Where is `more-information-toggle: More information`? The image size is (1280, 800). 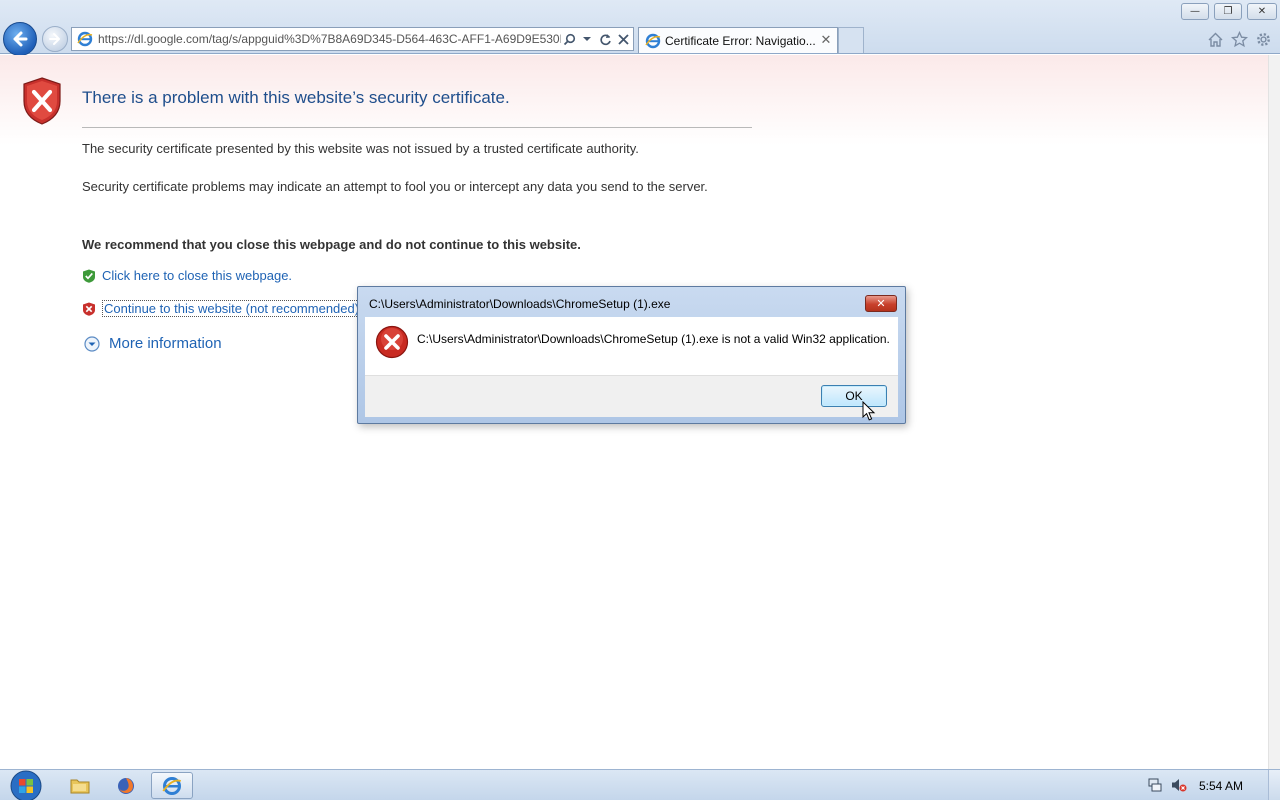 more-information-toggle: More information is located at coordinates (153, 343).